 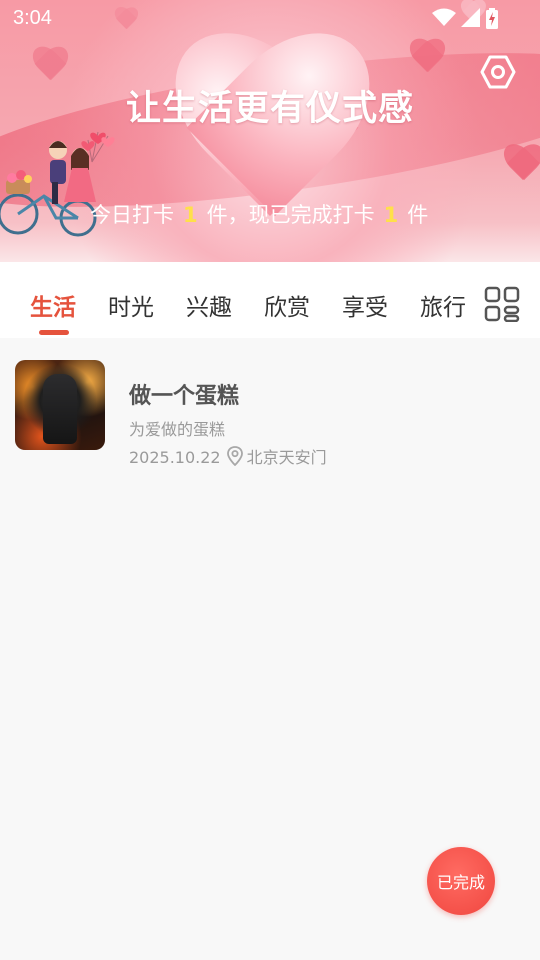 I want to click on list-item: 做一个蛋糕 为爱做的蛋糕 2025.10.22 北京天安门, so click(x=270, y=409).